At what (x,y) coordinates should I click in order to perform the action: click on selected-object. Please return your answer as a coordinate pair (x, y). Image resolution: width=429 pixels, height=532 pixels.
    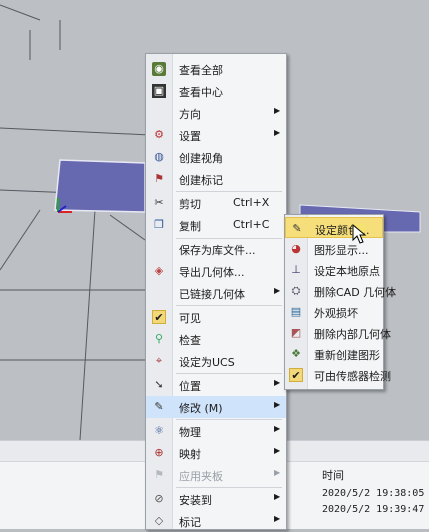
    Looking at the image, I should click on (100, 186).